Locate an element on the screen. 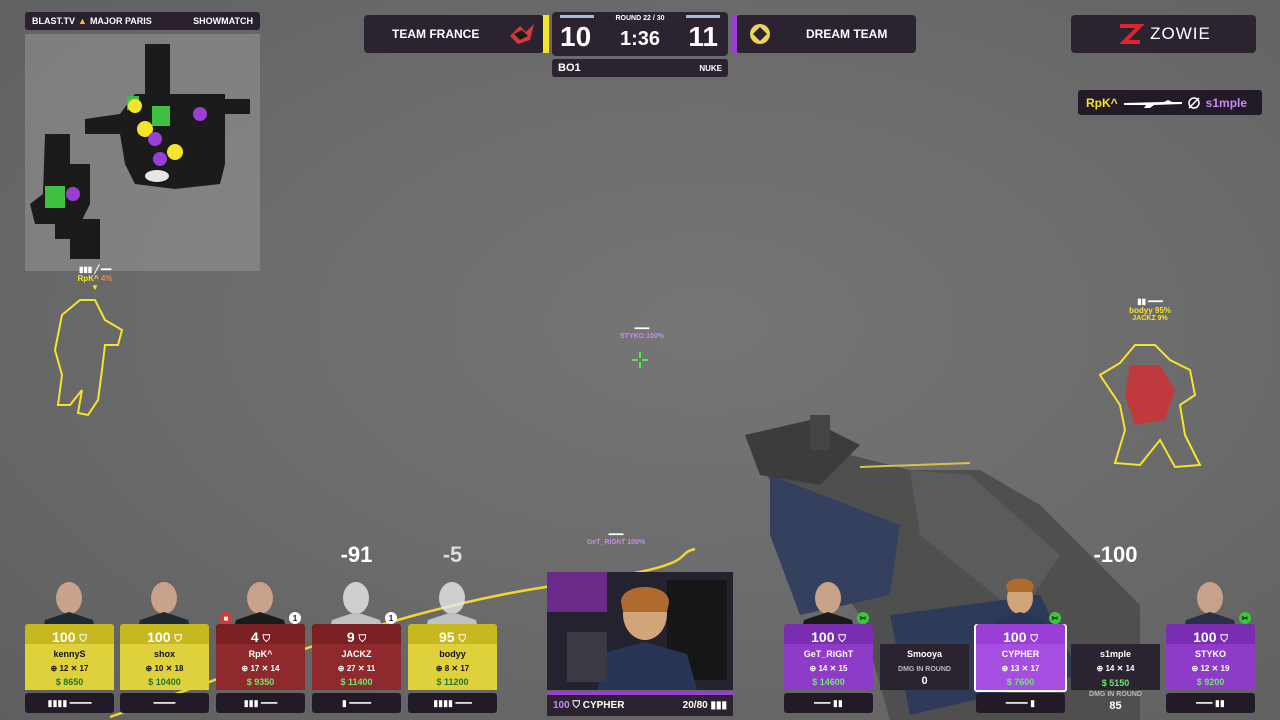 The height and width of the screenshot is (720, 1280). sponsor-banner: ZOWIE is located at coordinates (1163, 34).